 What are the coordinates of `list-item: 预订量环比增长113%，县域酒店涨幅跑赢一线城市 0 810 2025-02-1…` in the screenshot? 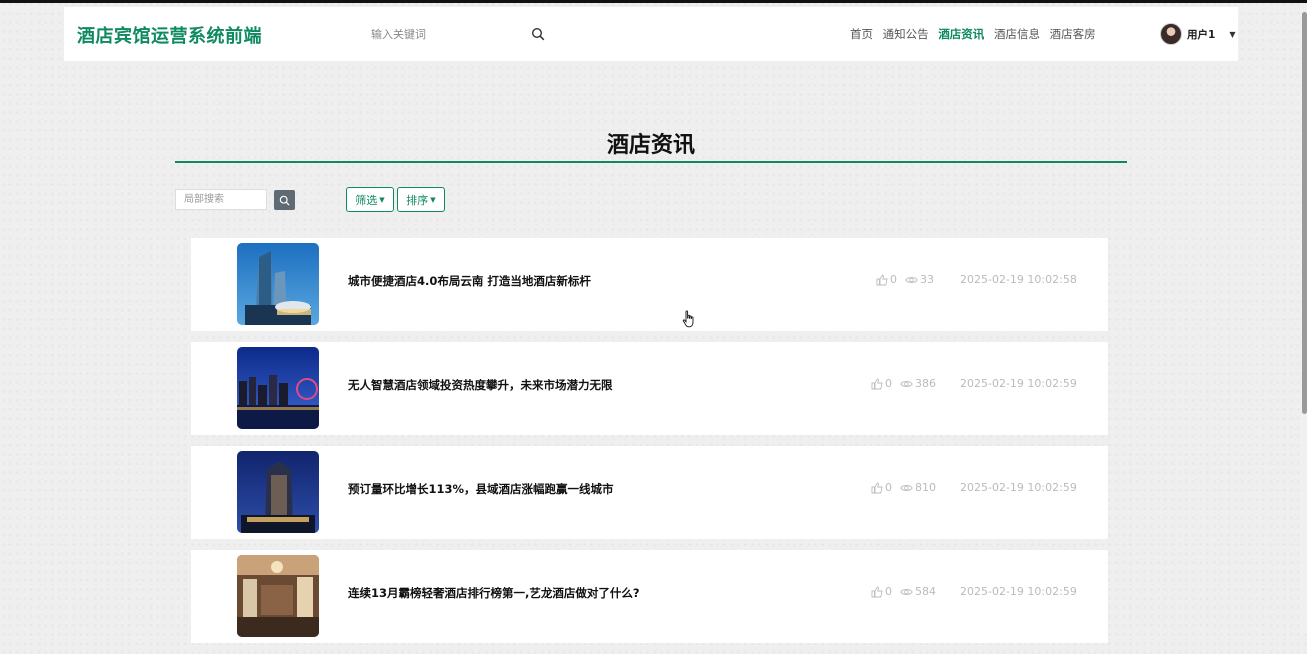 It's located at (649, 492).